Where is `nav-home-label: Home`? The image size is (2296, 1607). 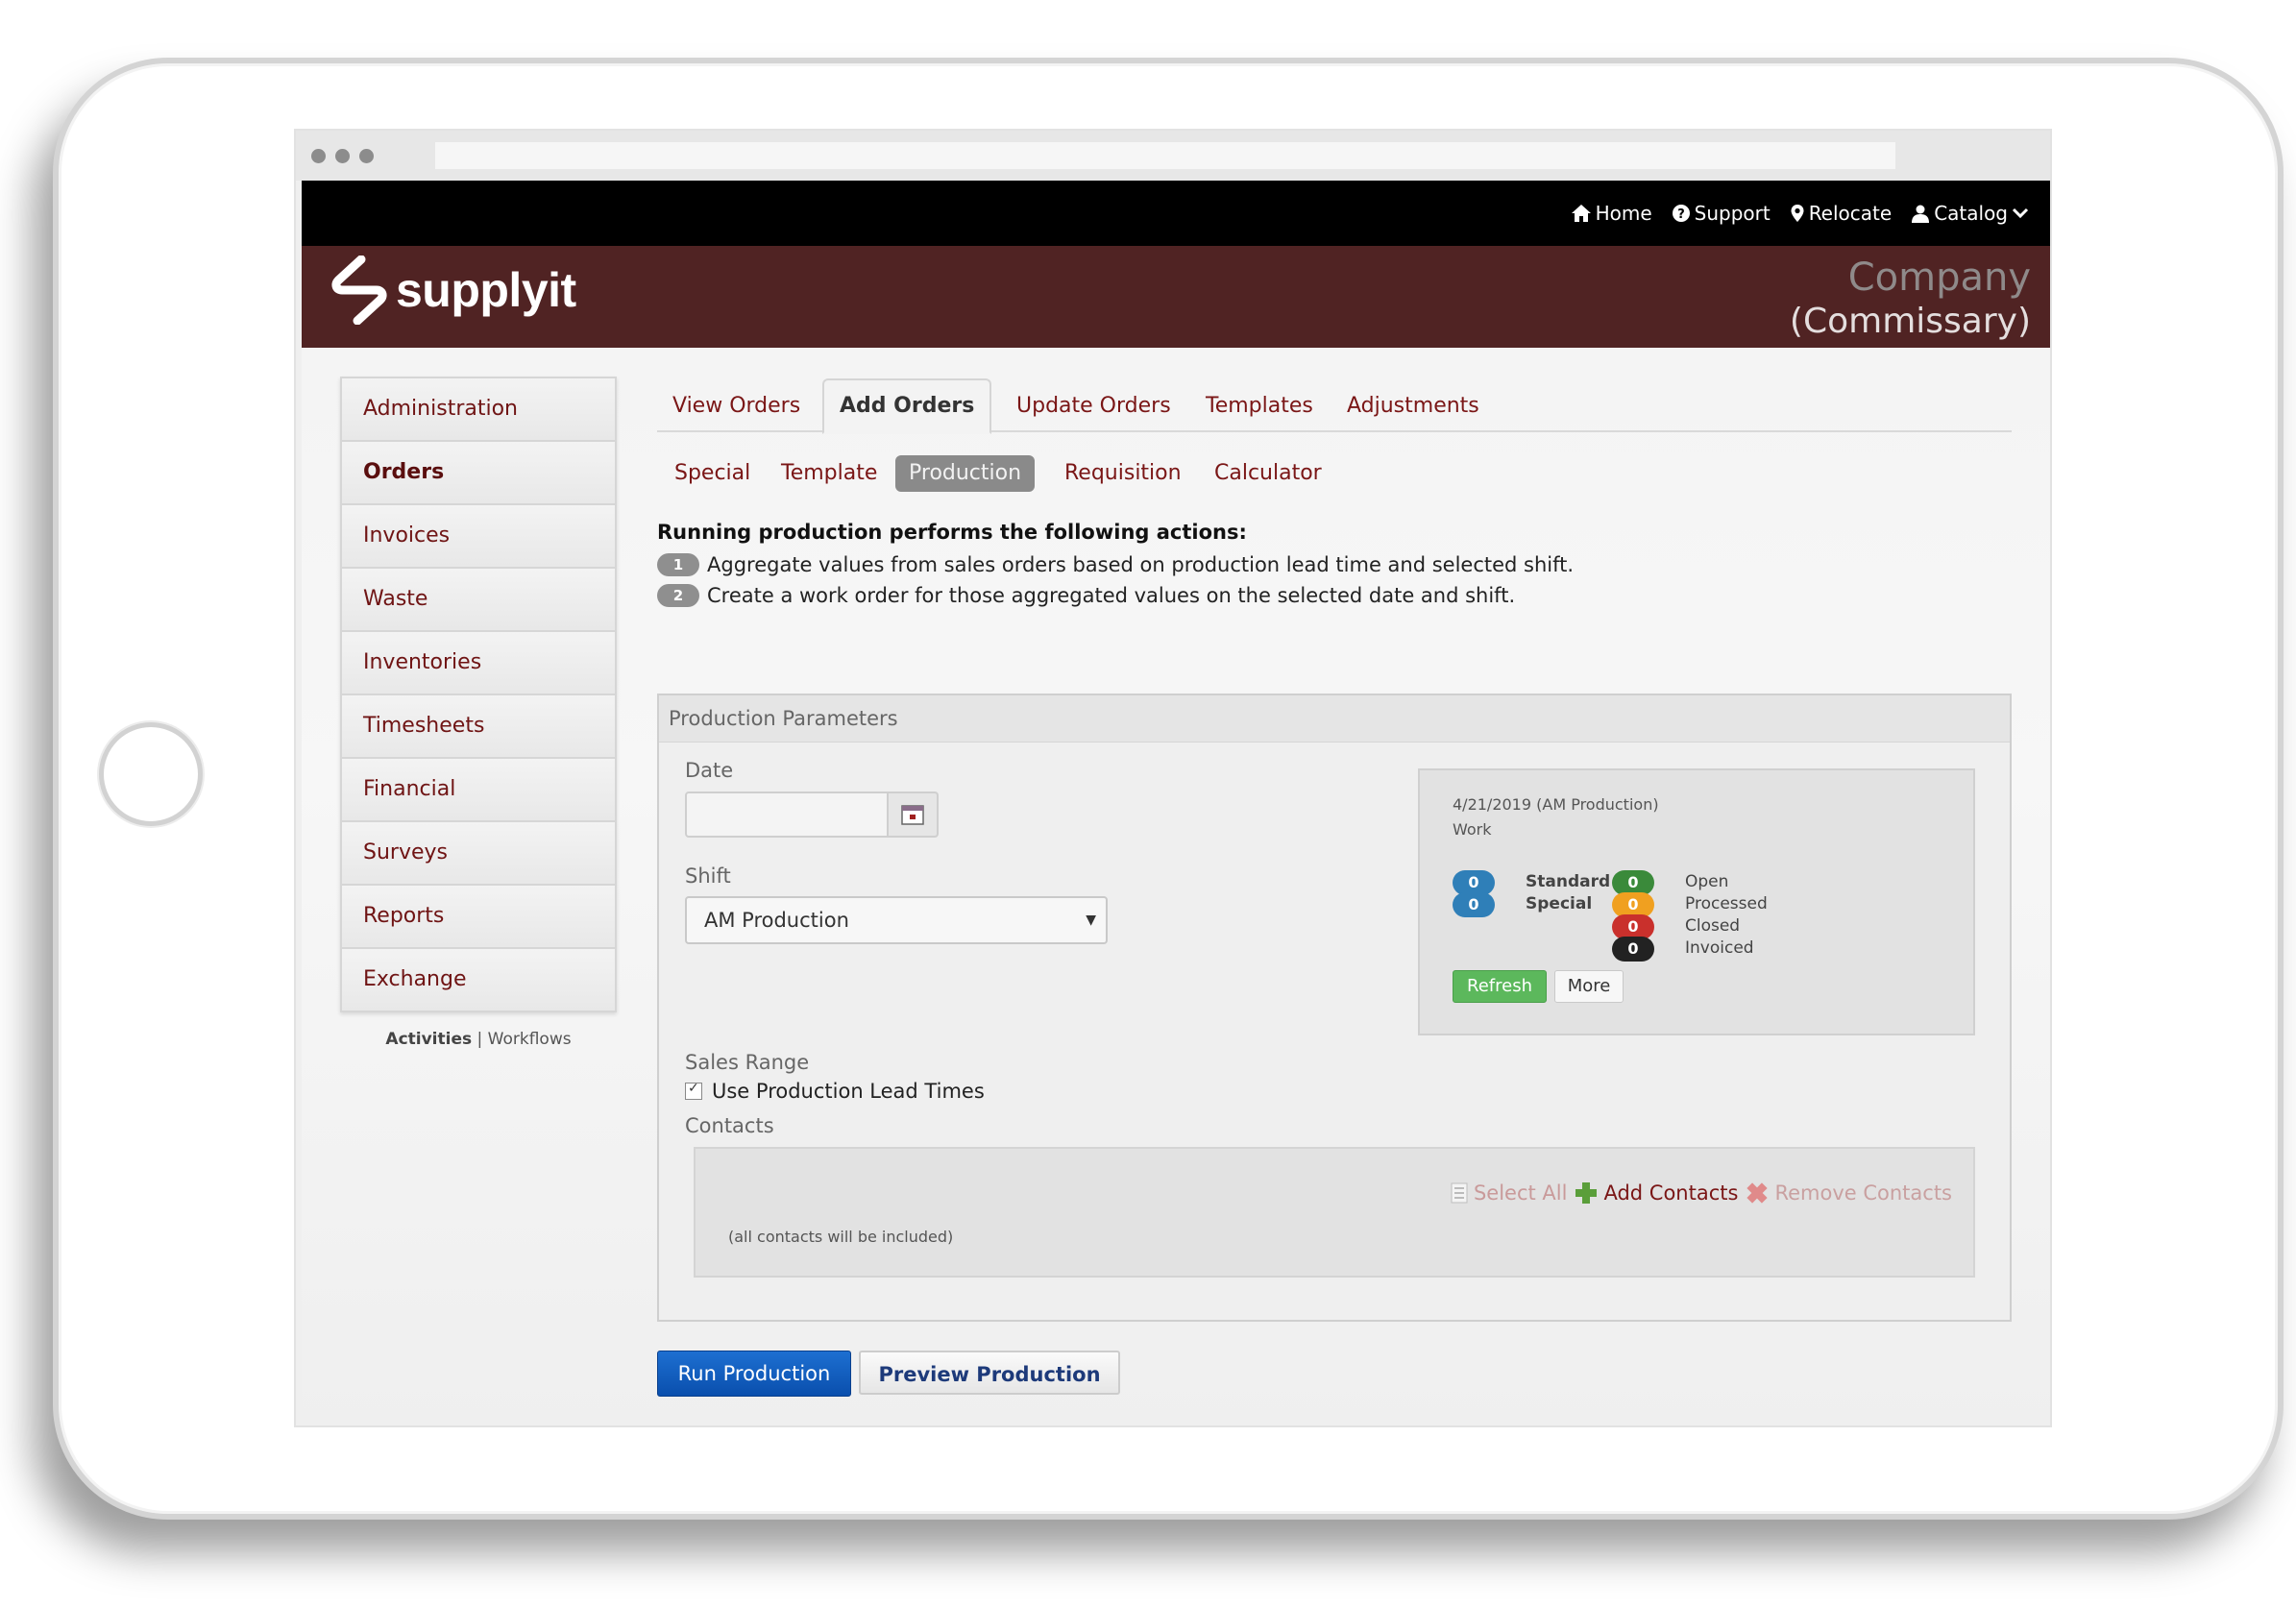 nav-home-label: Home is located at coordinates (1623, 213).